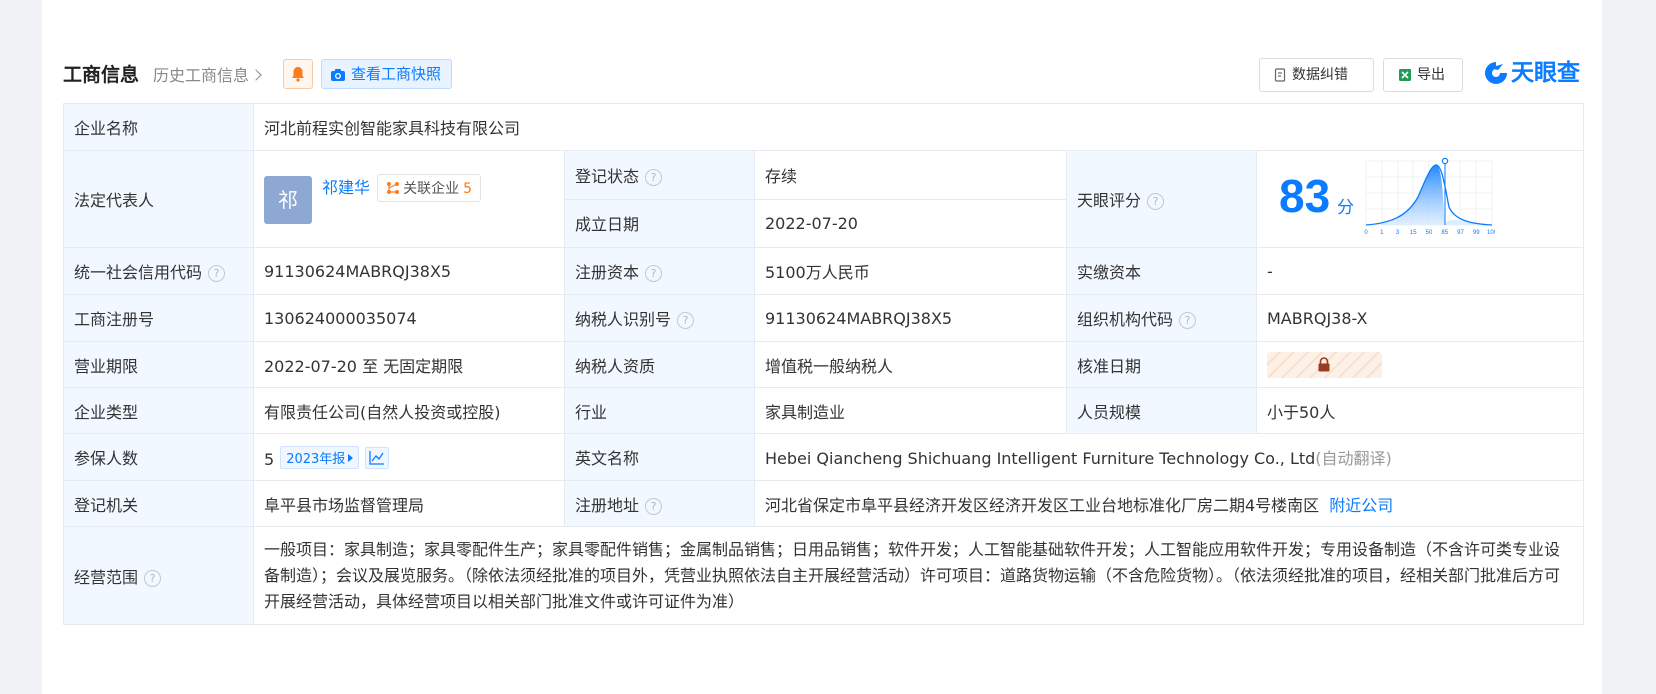 The width and height of the screenshot is (1656, 694). I want to click on reg-capital-label: 注册资本?, so click(659, 271).